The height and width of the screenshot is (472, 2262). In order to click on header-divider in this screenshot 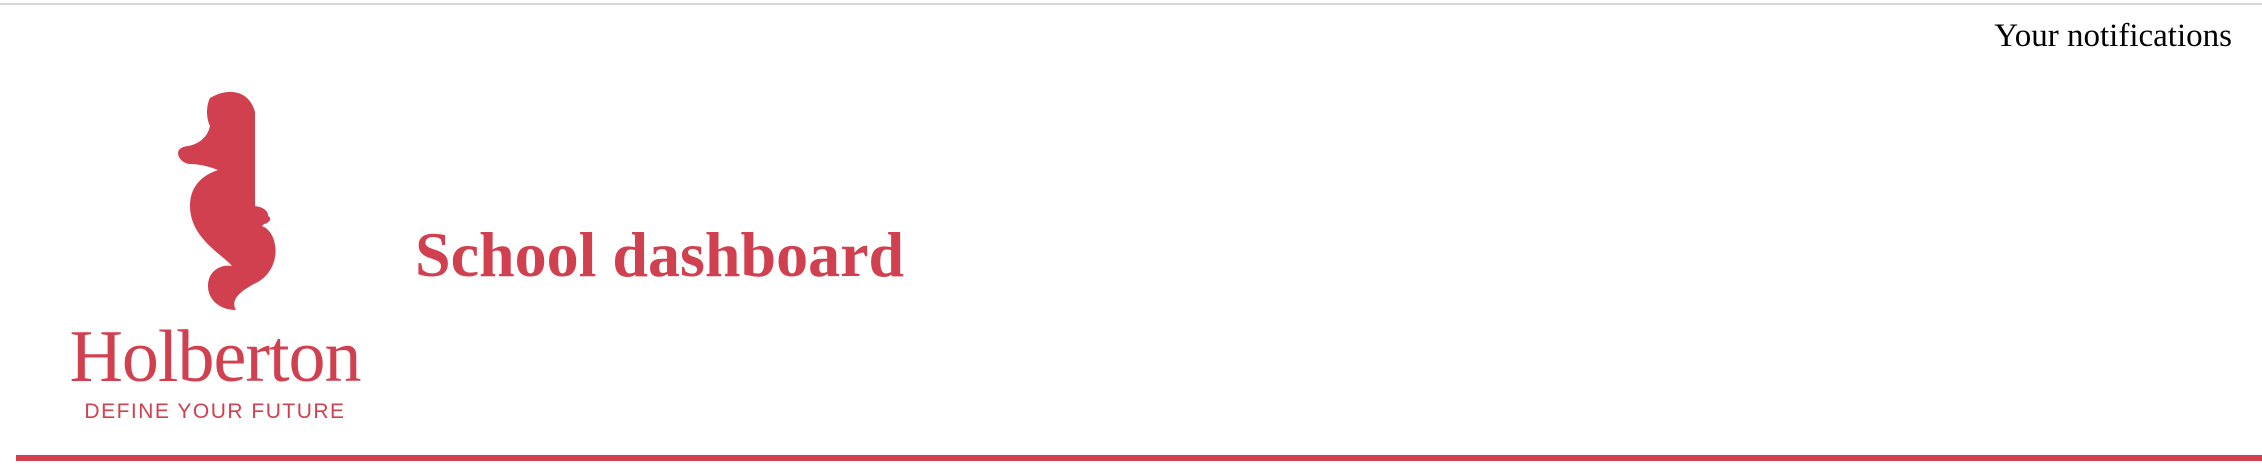, I will do `click(1139, 458)`.